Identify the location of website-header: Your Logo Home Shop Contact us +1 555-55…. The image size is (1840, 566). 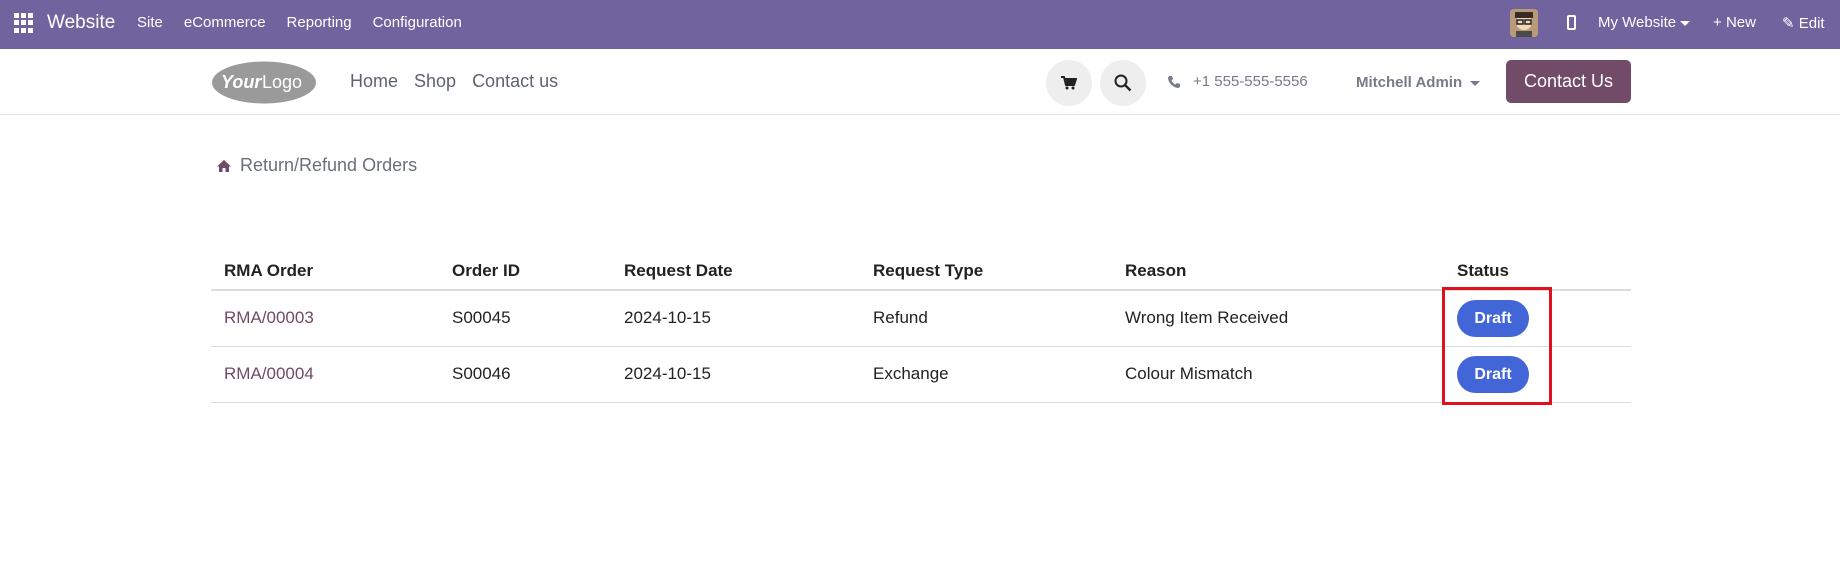
(920, 82).